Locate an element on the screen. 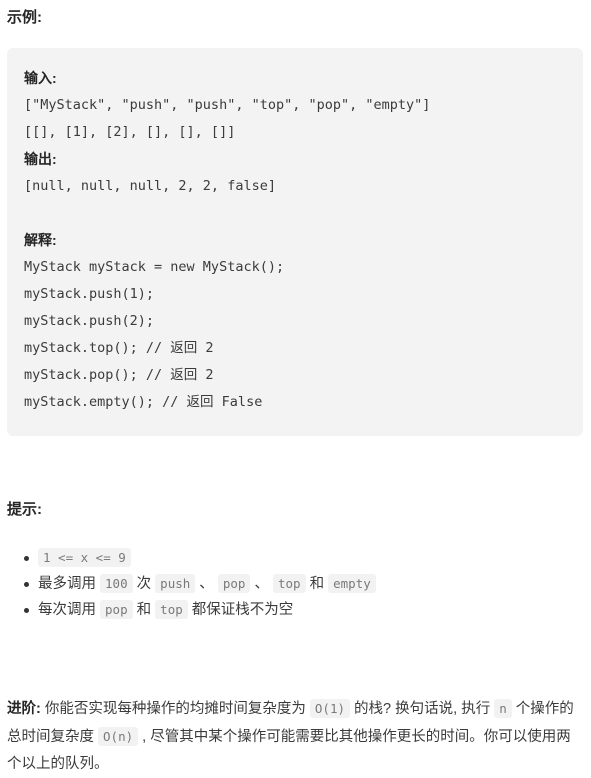 The width and height of the screenshot is (591, 778). inline-code: empty is located at coordinates (352, 583).